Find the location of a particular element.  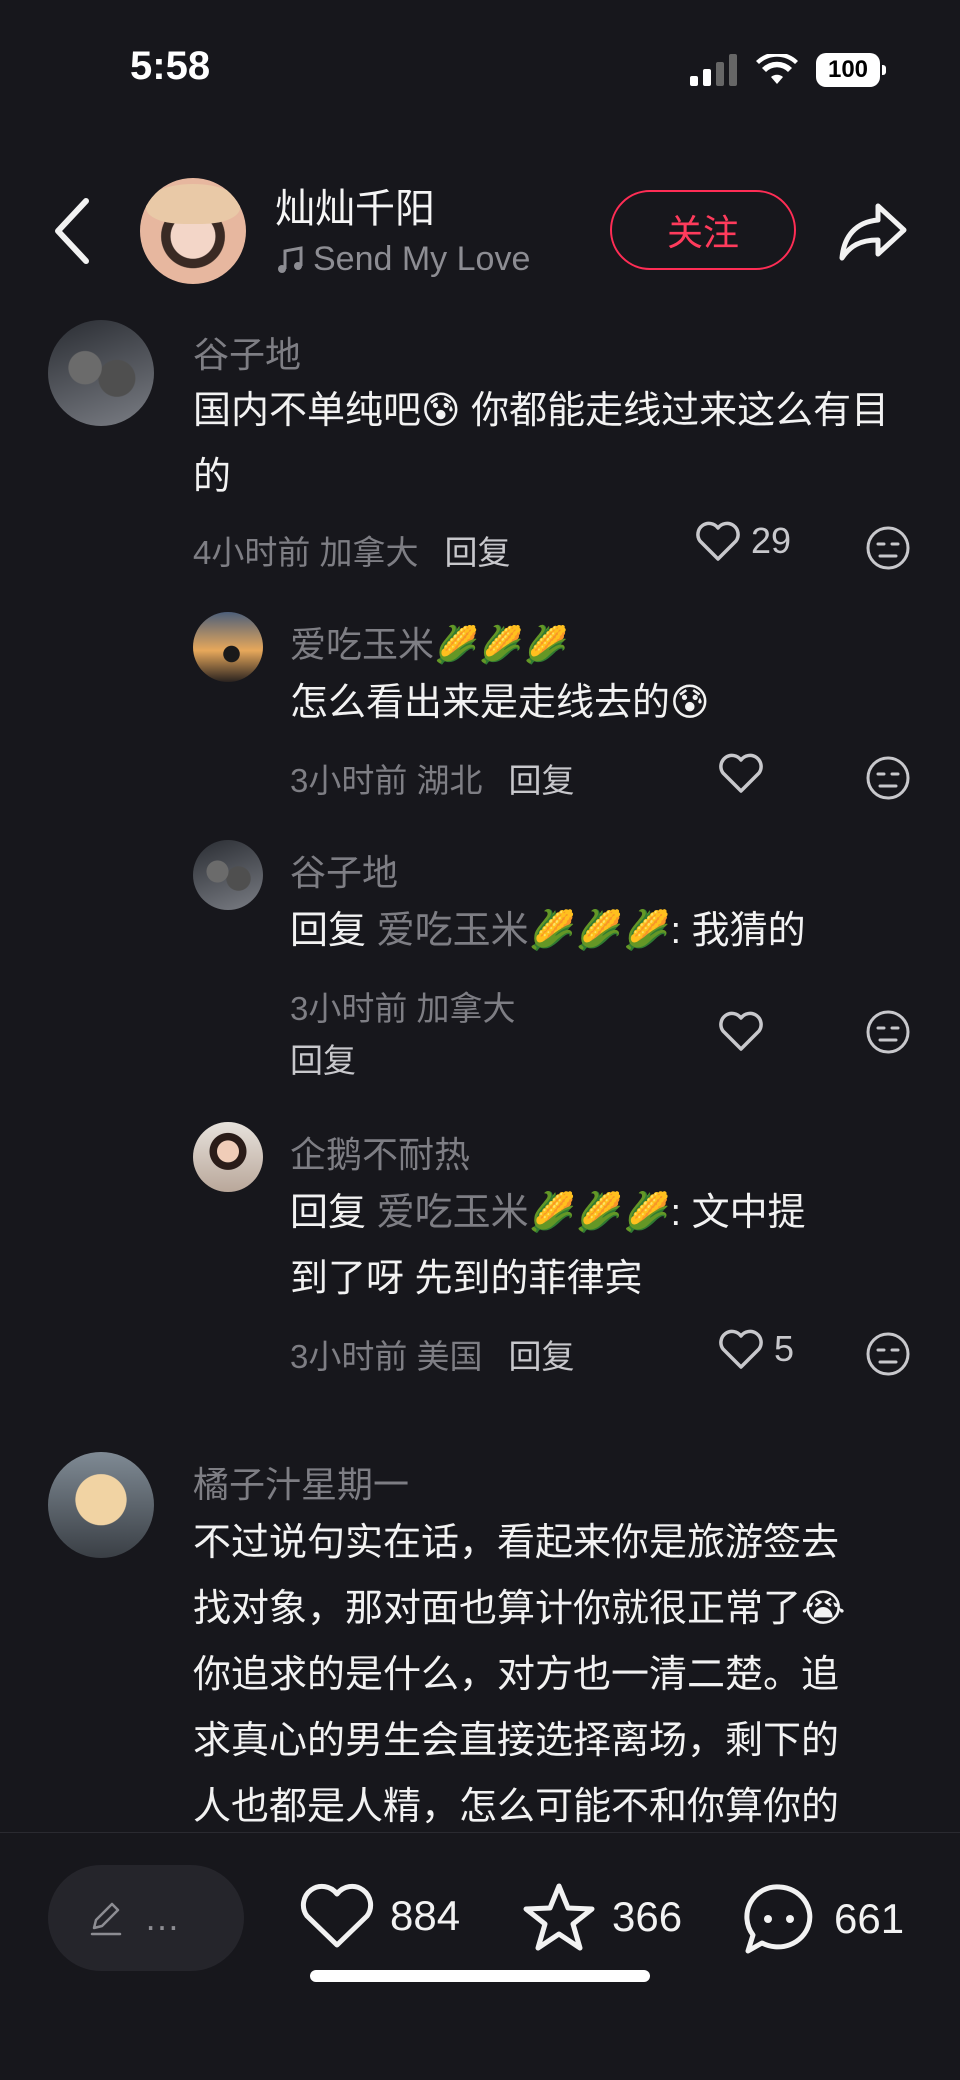

pencil-icon is located at coordinates (106, 1919).